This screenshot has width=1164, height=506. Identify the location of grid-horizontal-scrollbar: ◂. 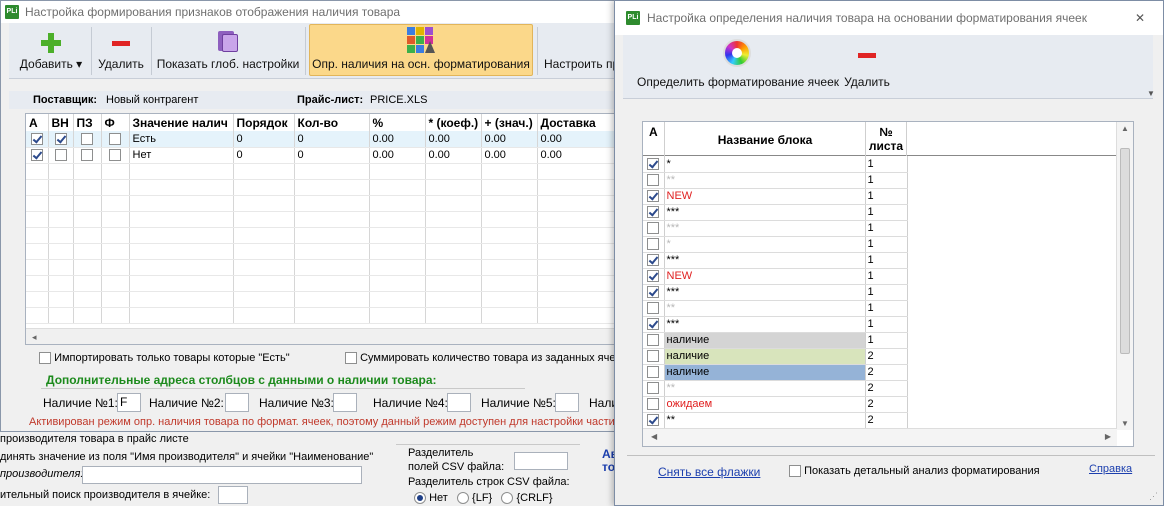
(333, 336).